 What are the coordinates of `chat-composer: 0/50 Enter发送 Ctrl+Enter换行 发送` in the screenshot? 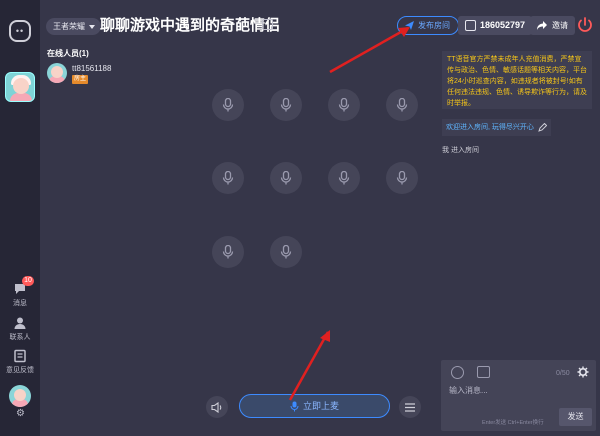 It's located at (518, 395).